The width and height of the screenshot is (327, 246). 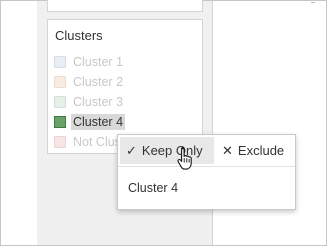 I want to click on keep-only-button: ✓ Keep Only, so click(x=167, y=150).